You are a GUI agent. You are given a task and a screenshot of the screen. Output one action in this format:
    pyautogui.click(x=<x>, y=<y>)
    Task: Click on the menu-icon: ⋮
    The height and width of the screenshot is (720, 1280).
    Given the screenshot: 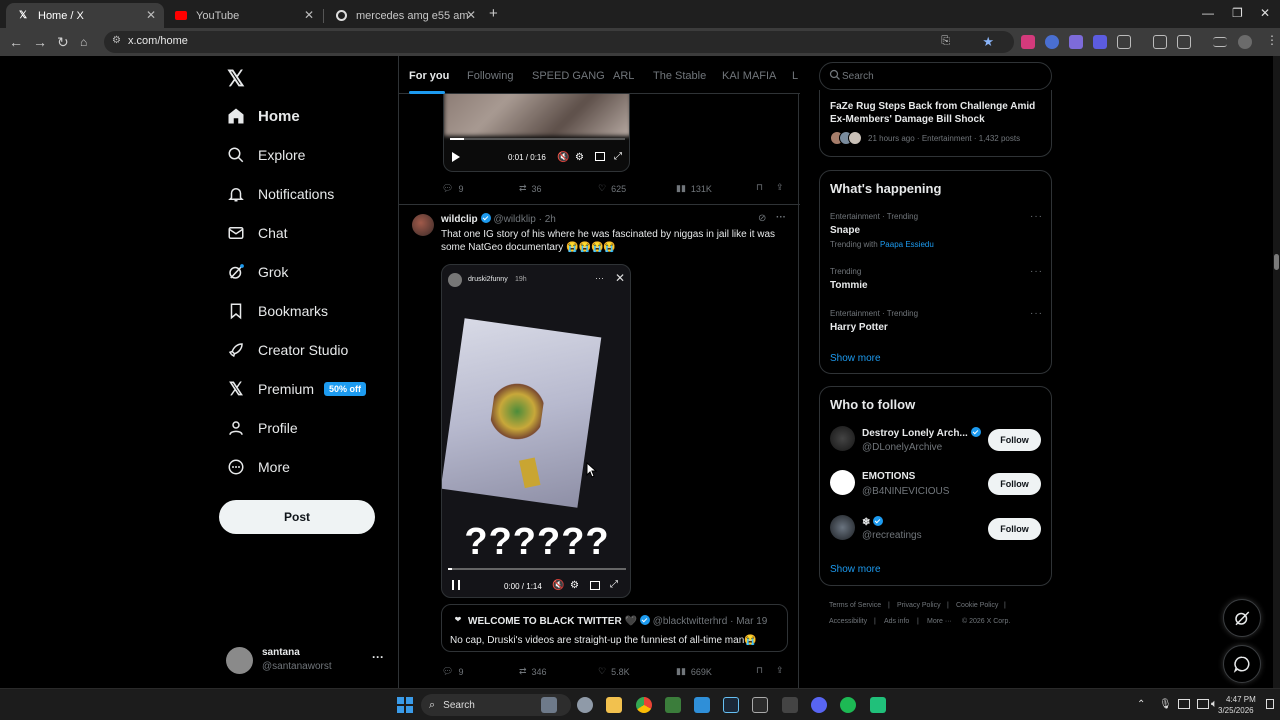 What is the action you would take?
    pyautogui.click(x=1272, y=40)
    